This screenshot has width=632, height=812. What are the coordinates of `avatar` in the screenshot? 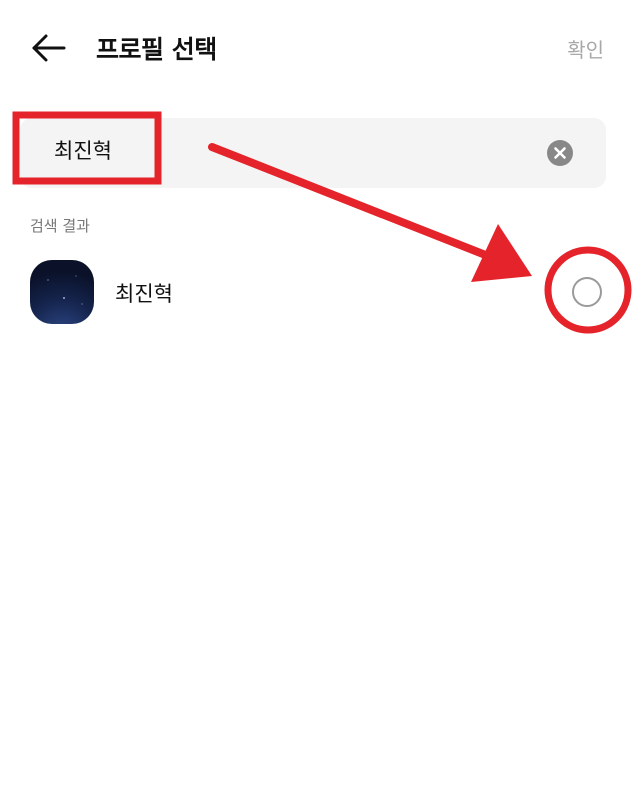 It's located at (62, 292).